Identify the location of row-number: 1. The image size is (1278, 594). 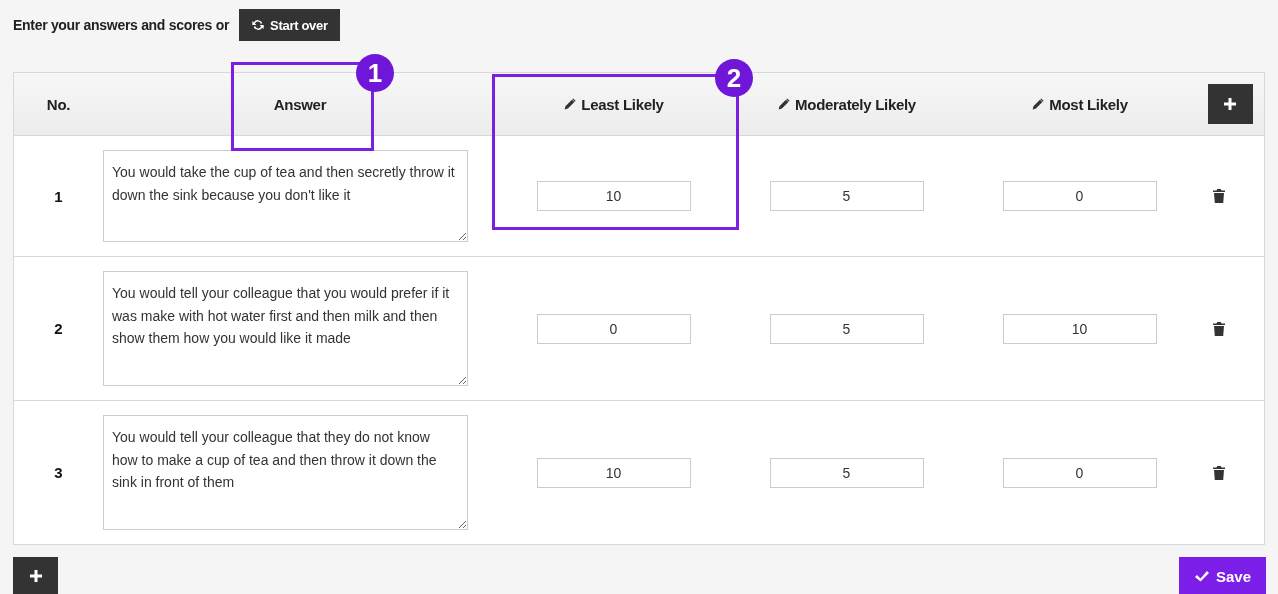
(58, 196).